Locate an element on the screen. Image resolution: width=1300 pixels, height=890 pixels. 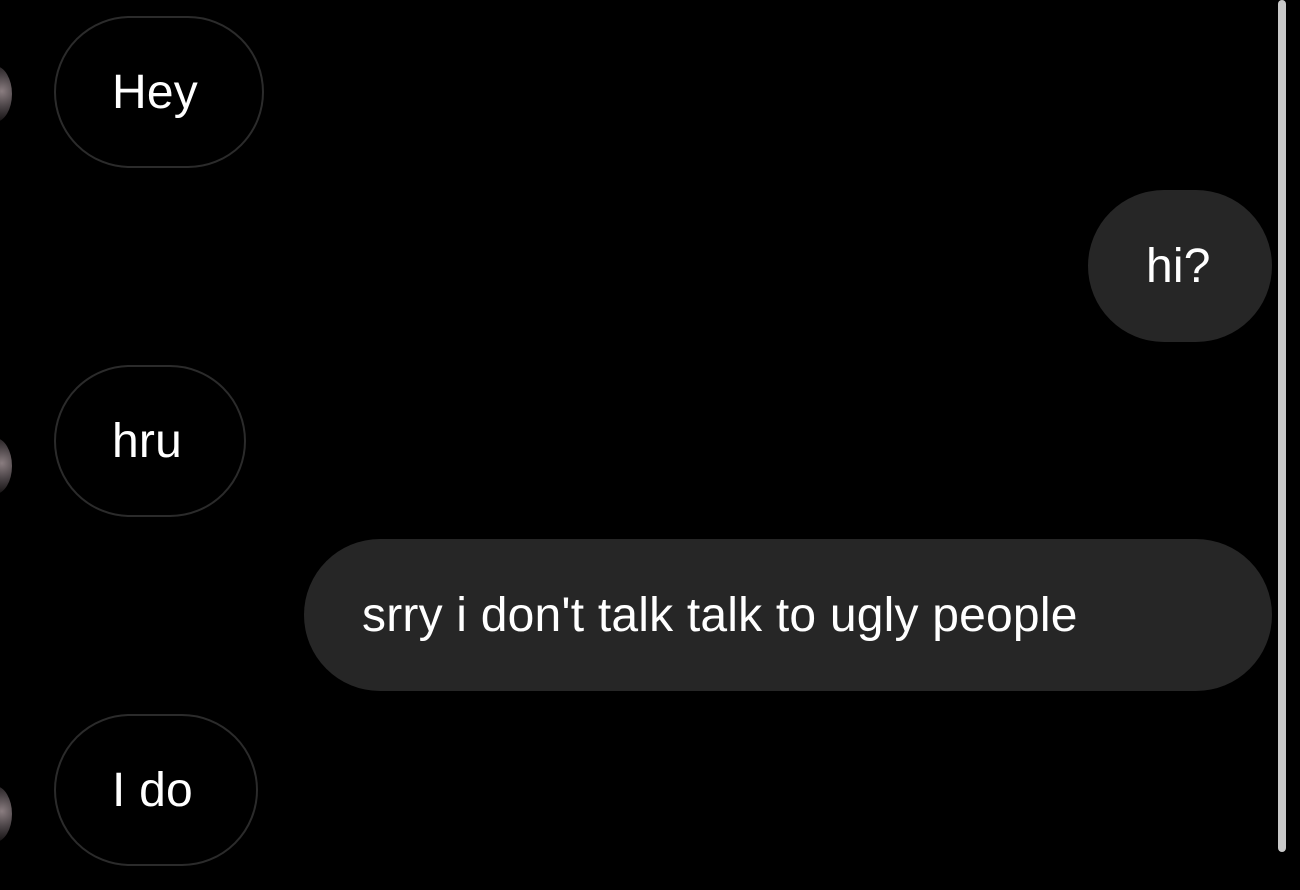
message-text: srry i don't talk talk to ugly people is located at coordinates (720, 615).